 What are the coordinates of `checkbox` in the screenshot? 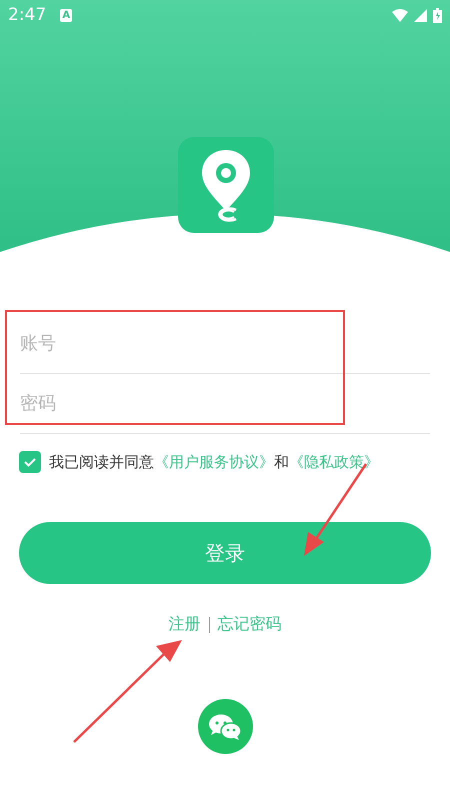 It's located at (30, 462).